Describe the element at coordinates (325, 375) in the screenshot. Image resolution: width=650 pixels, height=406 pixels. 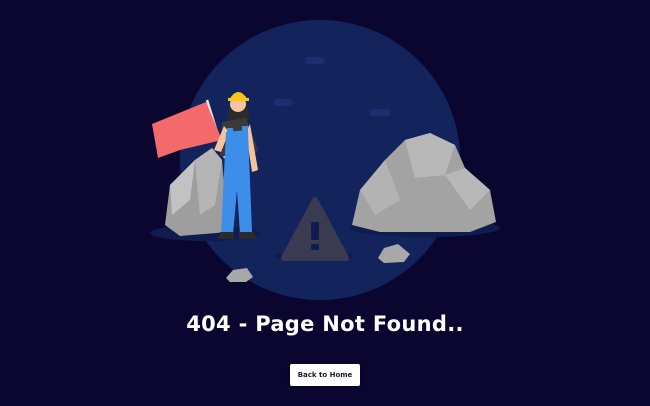
I see `back-to-home-button: Back to Home` at that location.